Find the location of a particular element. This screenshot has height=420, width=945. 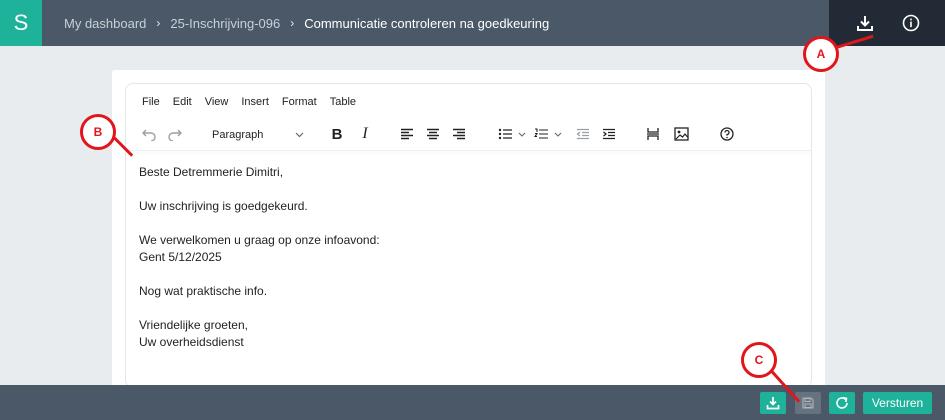

content-line-3: Nog wat praktische info. is located at coordinates (203, 291).